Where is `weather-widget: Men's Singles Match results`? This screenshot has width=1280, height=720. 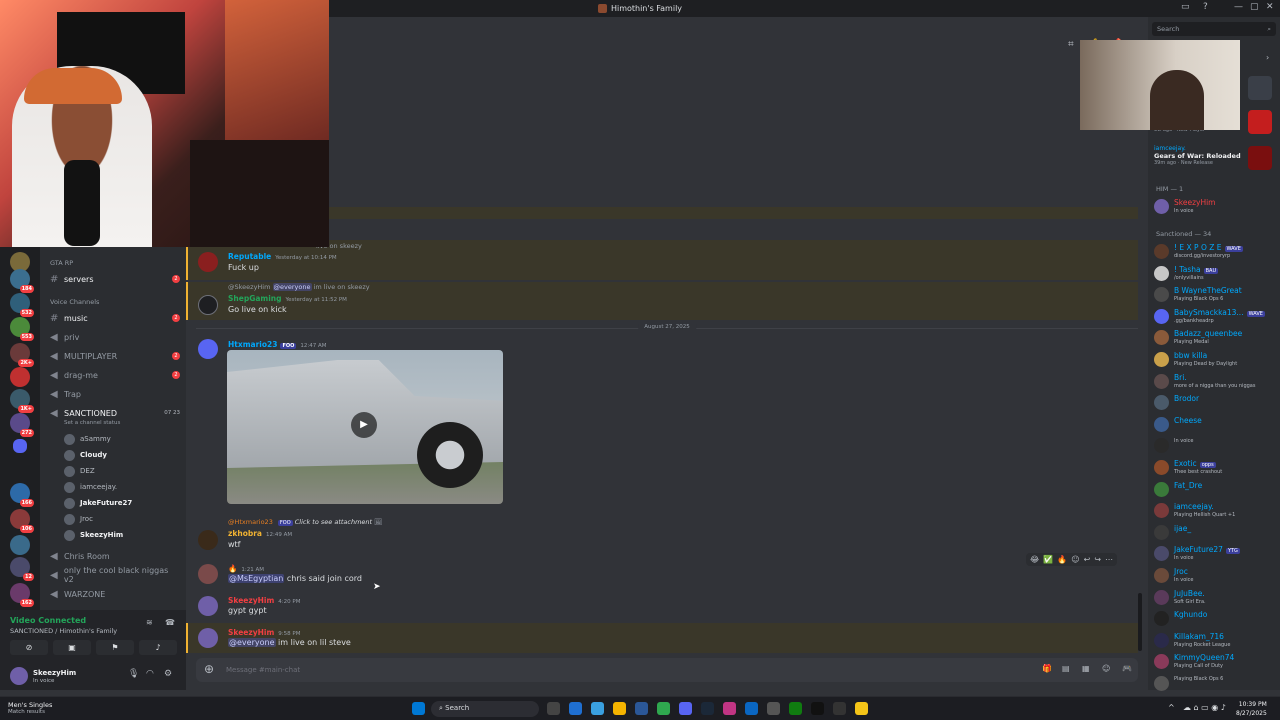
weather-widget: Men's Singles Match results is located at coordinates (30, 708).